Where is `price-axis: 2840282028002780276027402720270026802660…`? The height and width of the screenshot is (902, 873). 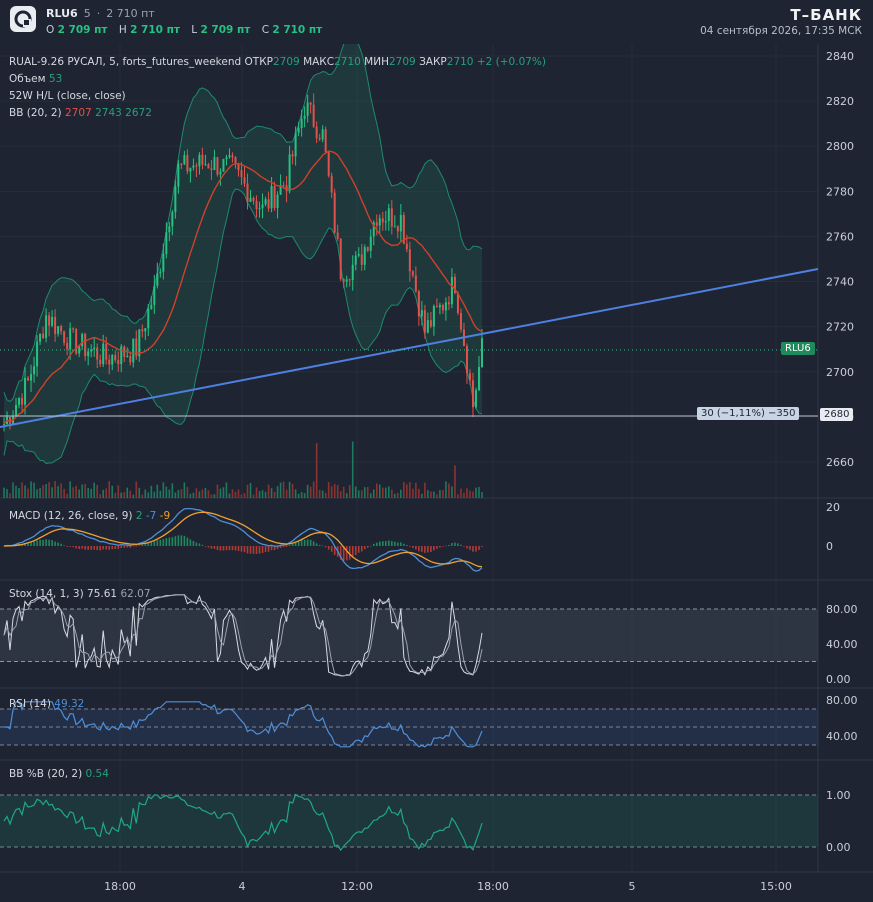 price-axis: 2840282028002780276027402720270026802660… is located at coordinates (842, 452).